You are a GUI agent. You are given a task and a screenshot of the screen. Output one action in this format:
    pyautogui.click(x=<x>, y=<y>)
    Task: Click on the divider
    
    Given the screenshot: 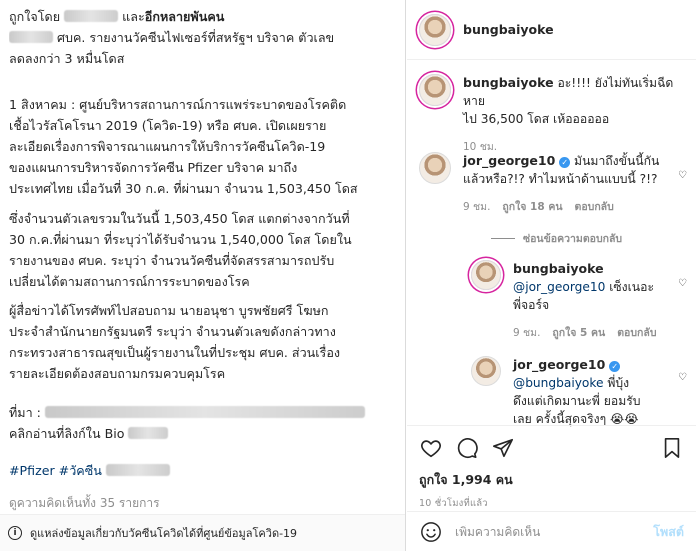 What is the action you would take?
    pyautogui.click(x=503, y=238)
    